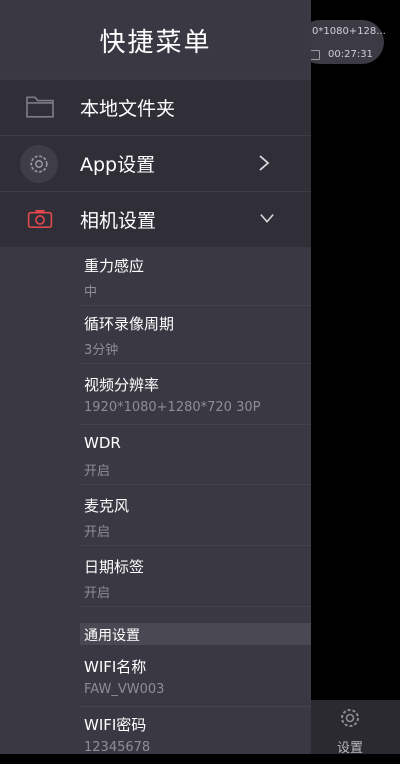 The image size is (400, 764). What do you see at coordinates (129, 324) in the screenshot?
I see `setting-name: 循环录像周期` at bounding box center [129, 324].